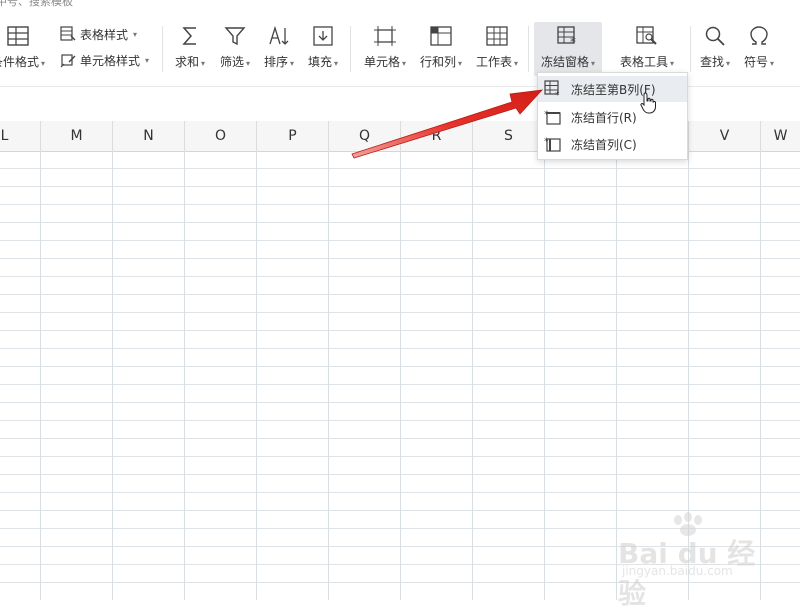 Image resolution: width=800 pixels, height=612 pixels. I want to click on freeze-panes-menu: * 冻结至第B列(F) * 冻结首行(R) * 冻结首列(C), so click(612, 116).